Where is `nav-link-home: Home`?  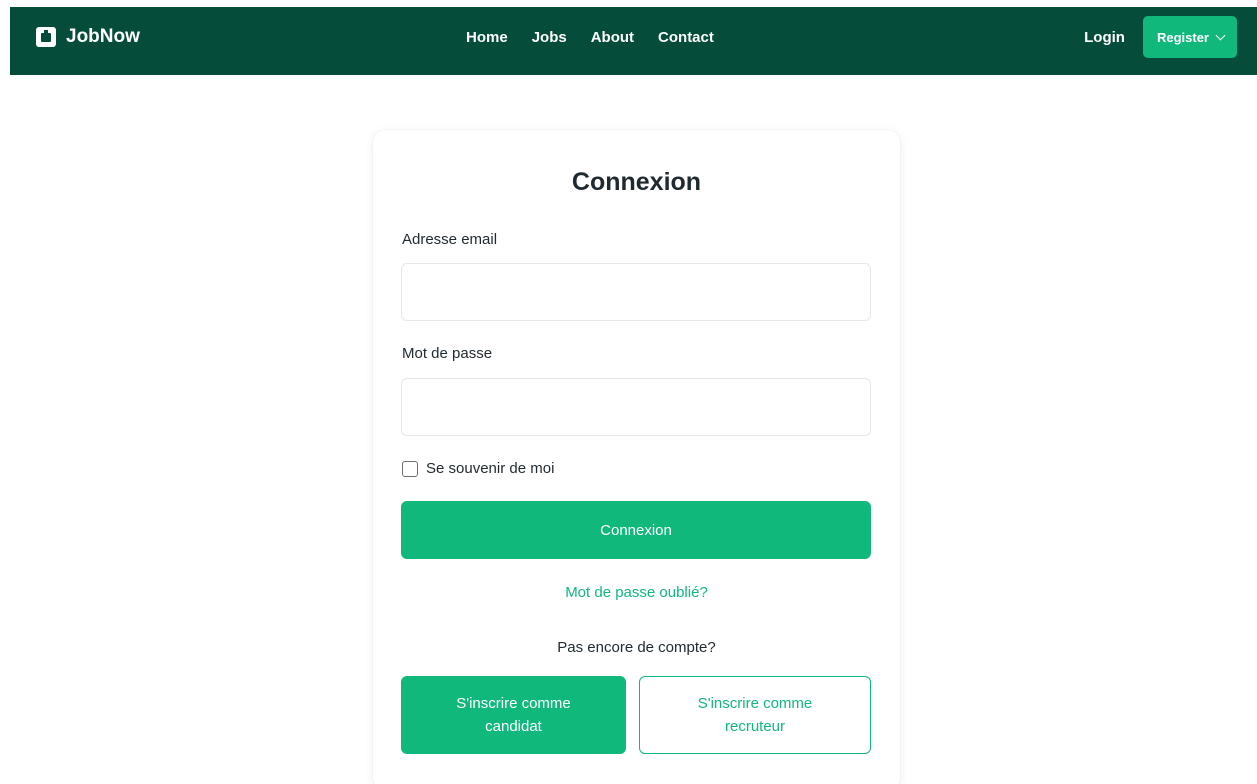
nav-link-home: Home is located at coordinates (487, 37).